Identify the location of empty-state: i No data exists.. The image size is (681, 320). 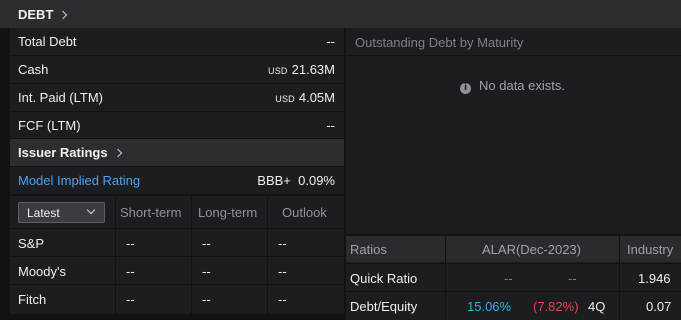
(512, 86).